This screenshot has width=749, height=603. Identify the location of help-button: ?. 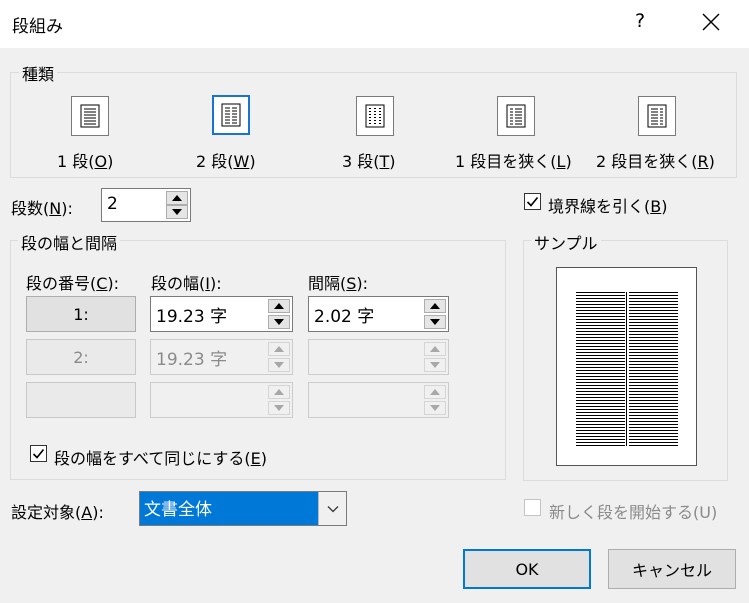
(640, 21).